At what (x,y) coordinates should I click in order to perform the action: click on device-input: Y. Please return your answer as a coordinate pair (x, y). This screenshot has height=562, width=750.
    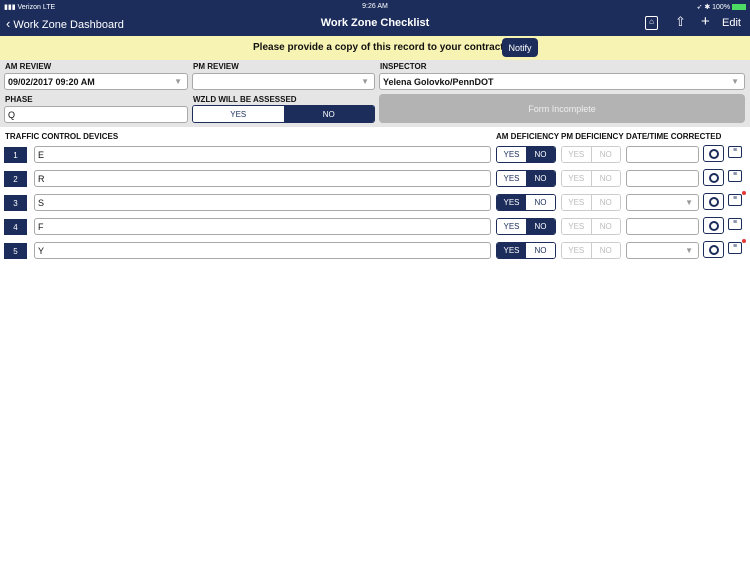
    Looking at the image, I should click on (262, 250).